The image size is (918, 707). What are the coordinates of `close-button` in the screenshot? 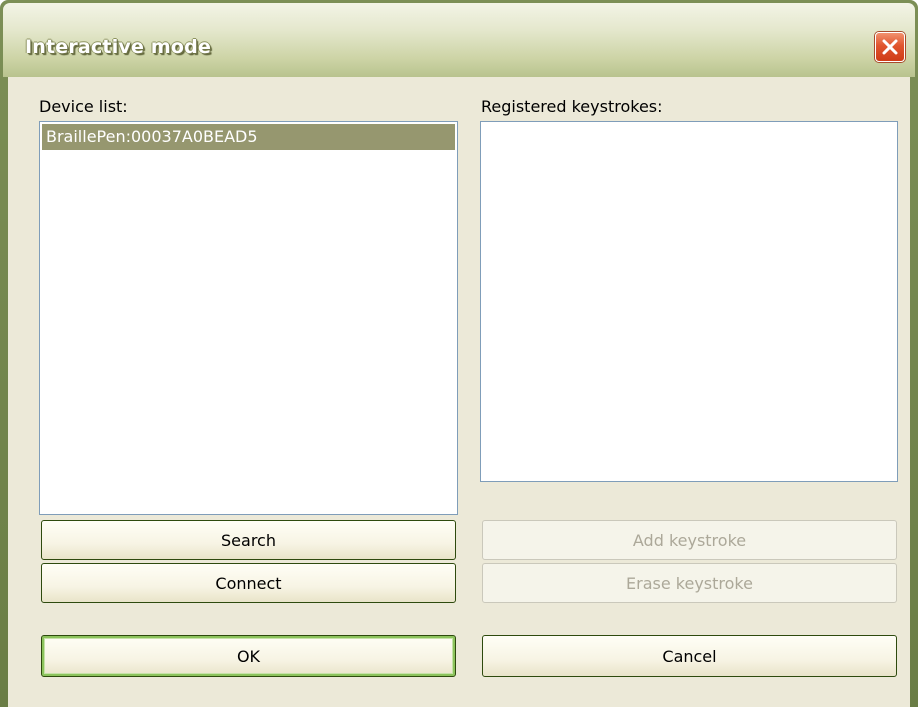 It's located at (890, 47).